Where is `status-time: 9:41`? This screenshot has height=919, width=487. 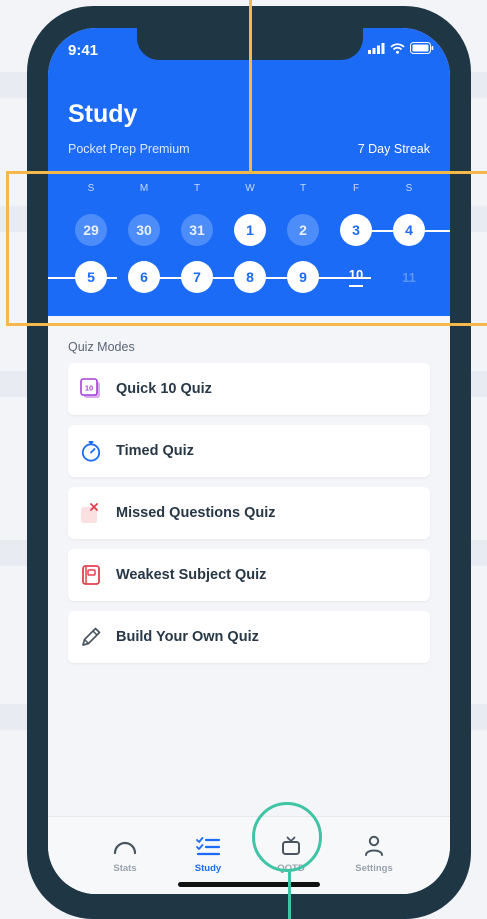 status-time: 9:41 is located at coordinates (83, 50).